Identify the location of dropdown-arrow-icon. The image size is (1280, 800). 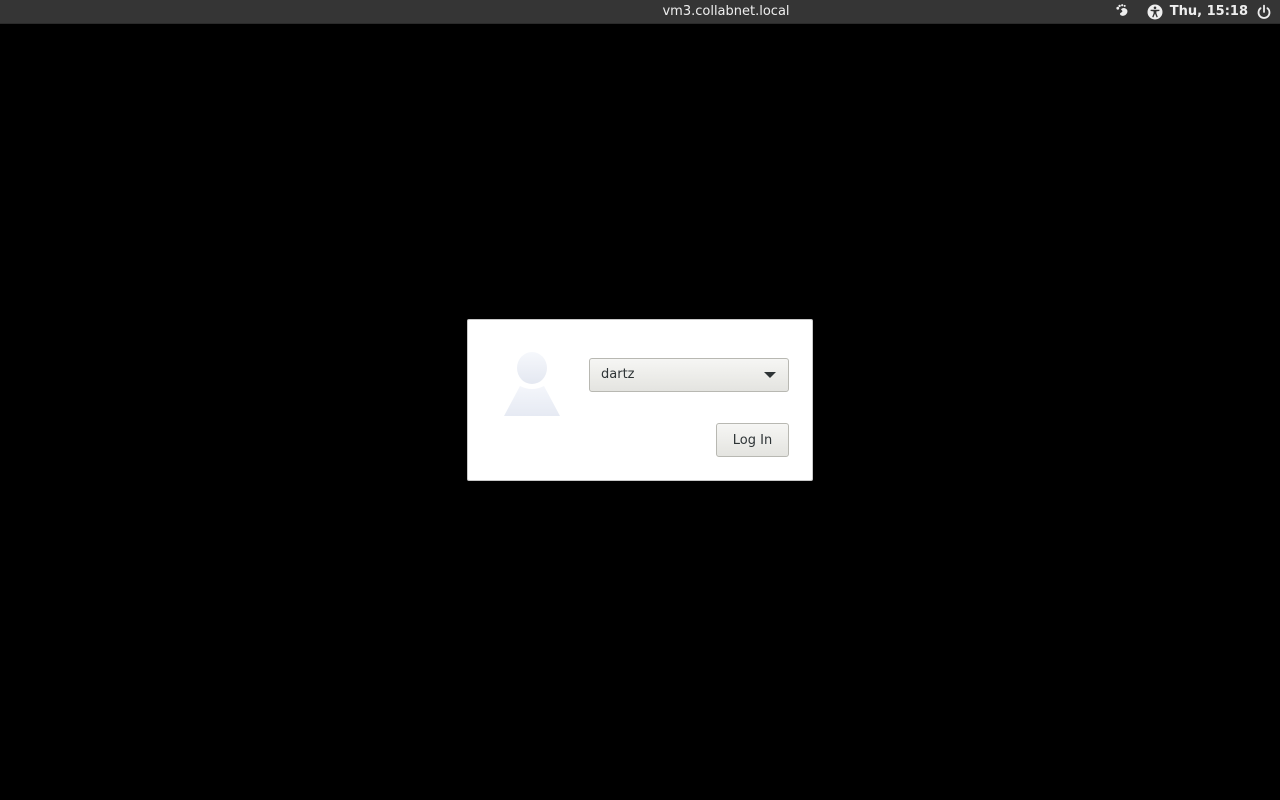
(770, 375).